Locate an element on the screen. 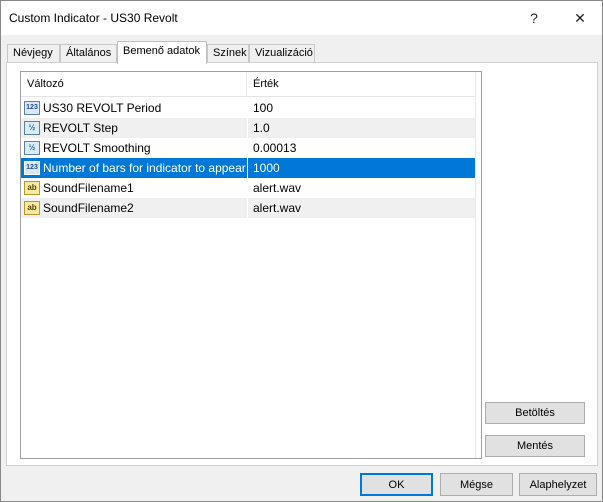  save-button: Mentés is located at coordinates (535, 446).